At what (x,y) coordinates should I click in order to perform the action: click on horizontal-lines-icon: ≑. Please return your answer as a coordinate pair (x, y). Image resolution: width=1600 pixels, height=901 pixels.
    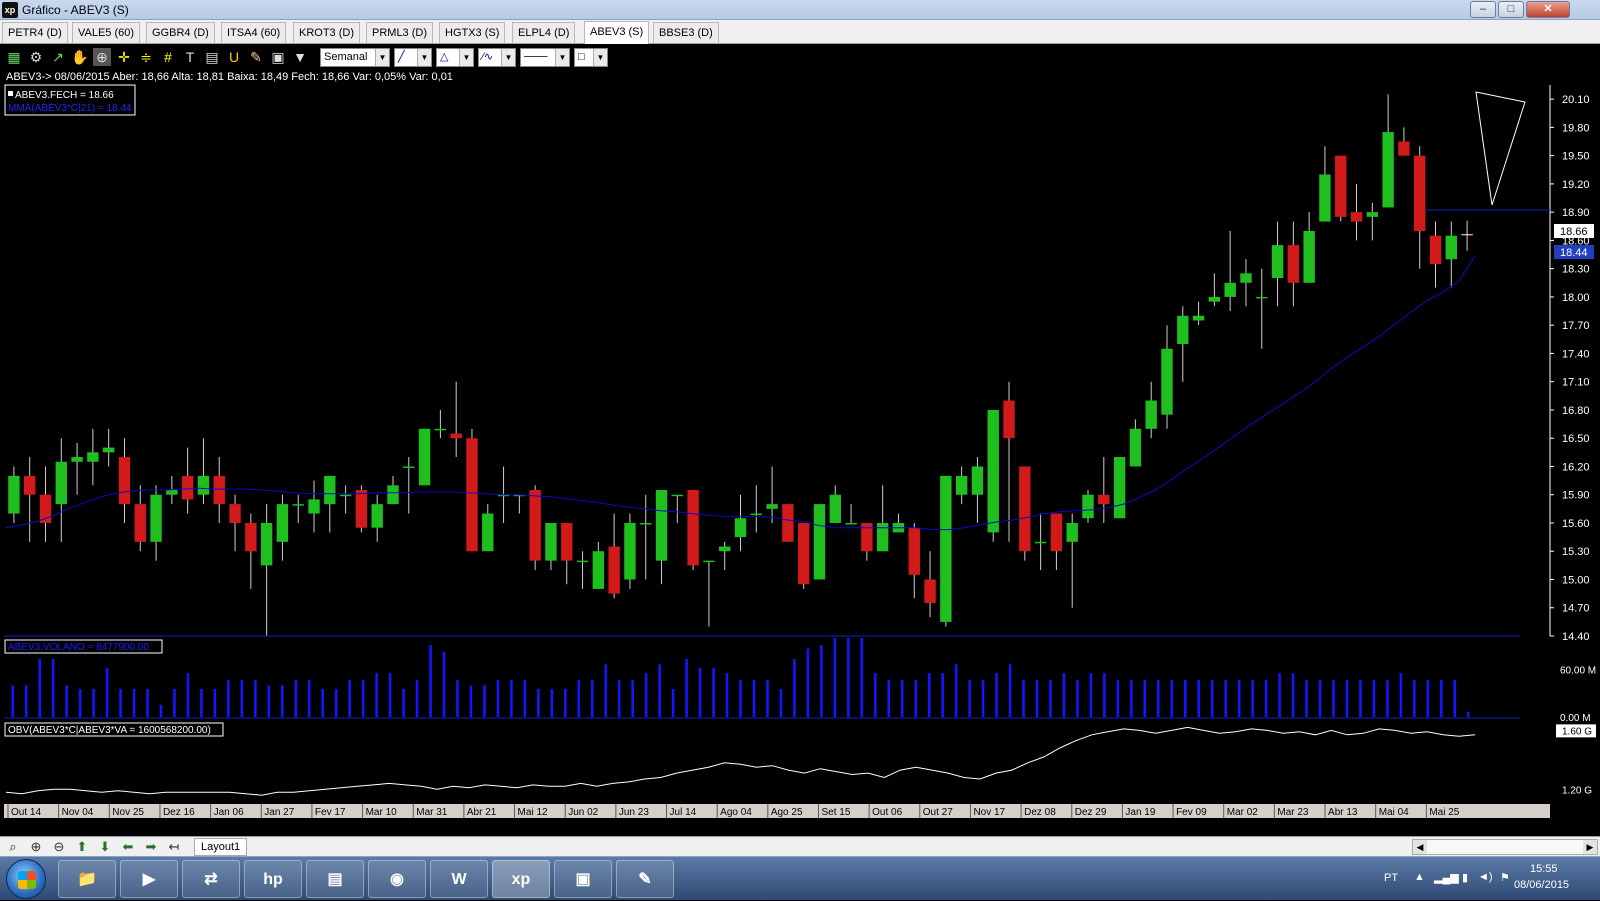
    Looking at the image, I should click on (146, 57).